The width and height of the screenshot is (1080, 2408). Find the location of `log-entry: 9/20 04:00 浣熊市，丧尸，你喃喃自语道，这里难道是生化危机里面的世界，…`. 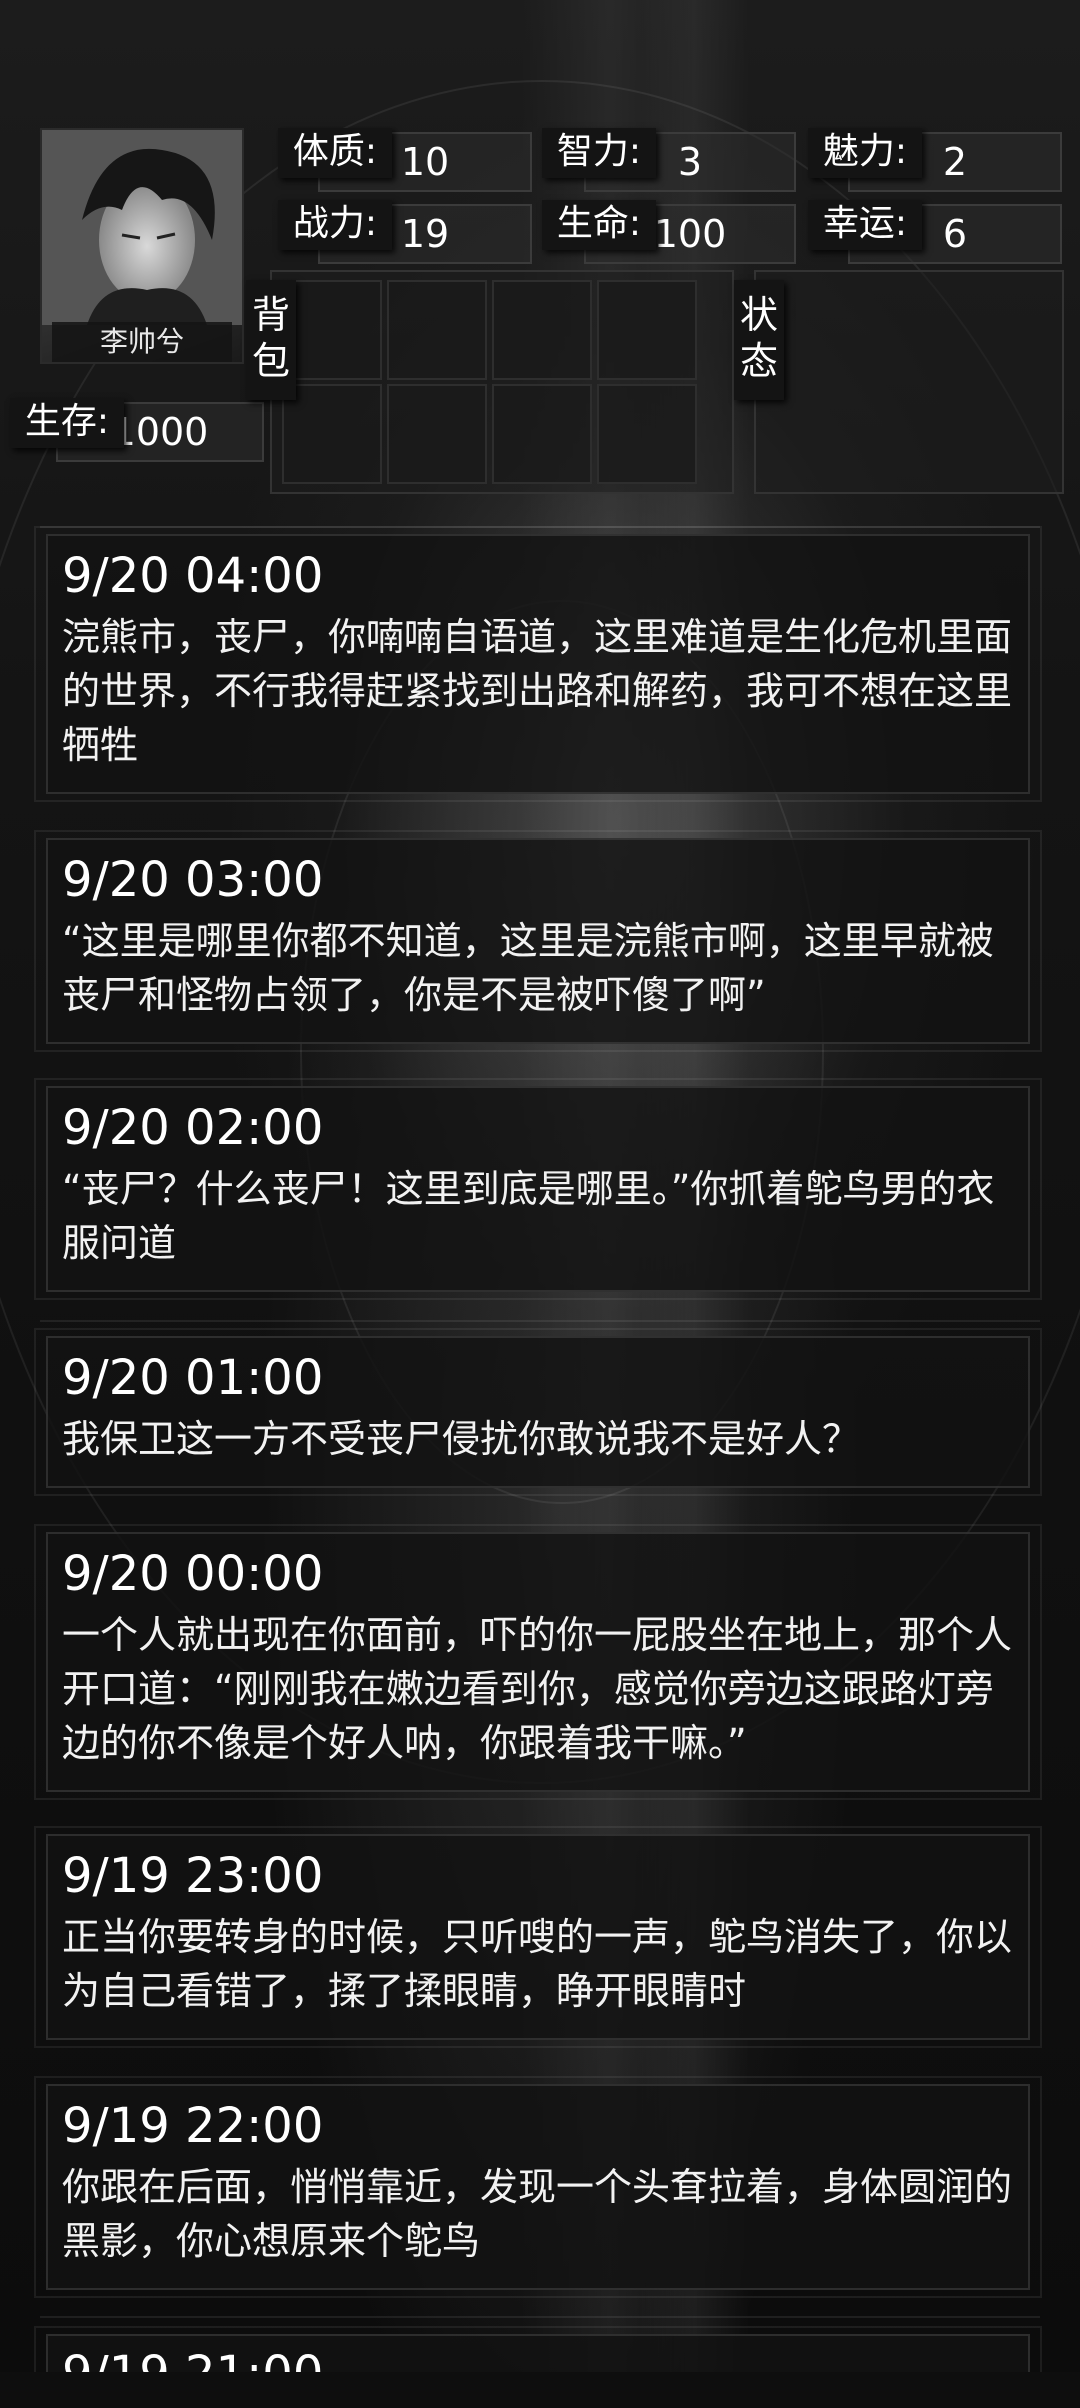

log-entry: 9/20 04:00 浣熊市，丧尸，你喃喃自语道，这里难道是生化危机里面的世界，… is located at coordinates (538, 664).